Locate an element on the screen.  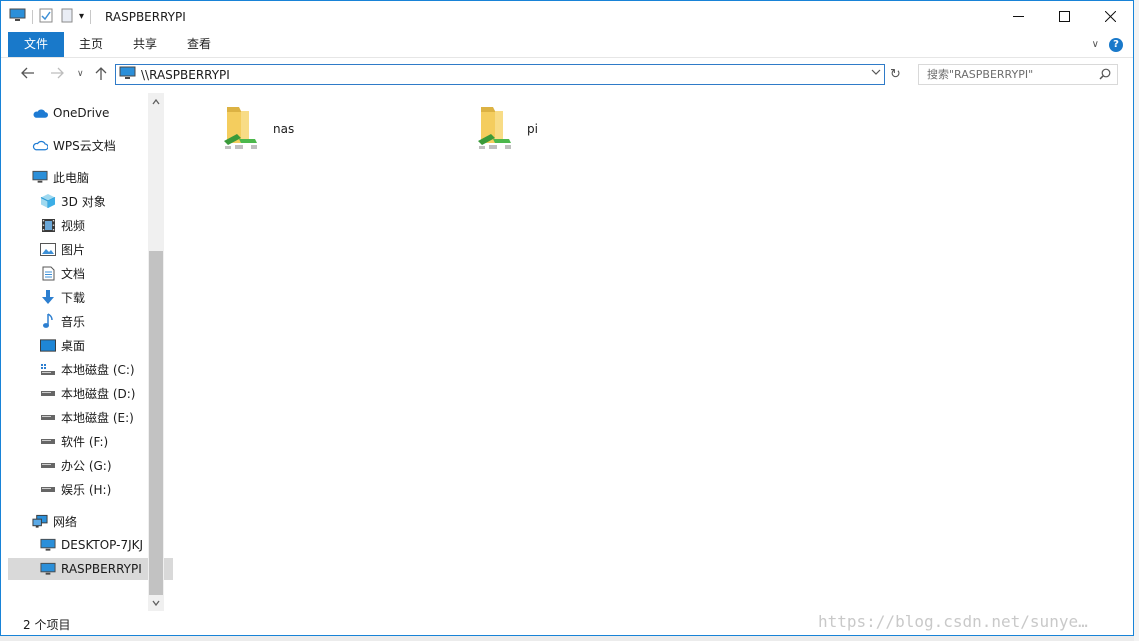
scroll-up-icon is located at coordinates (156, 102).